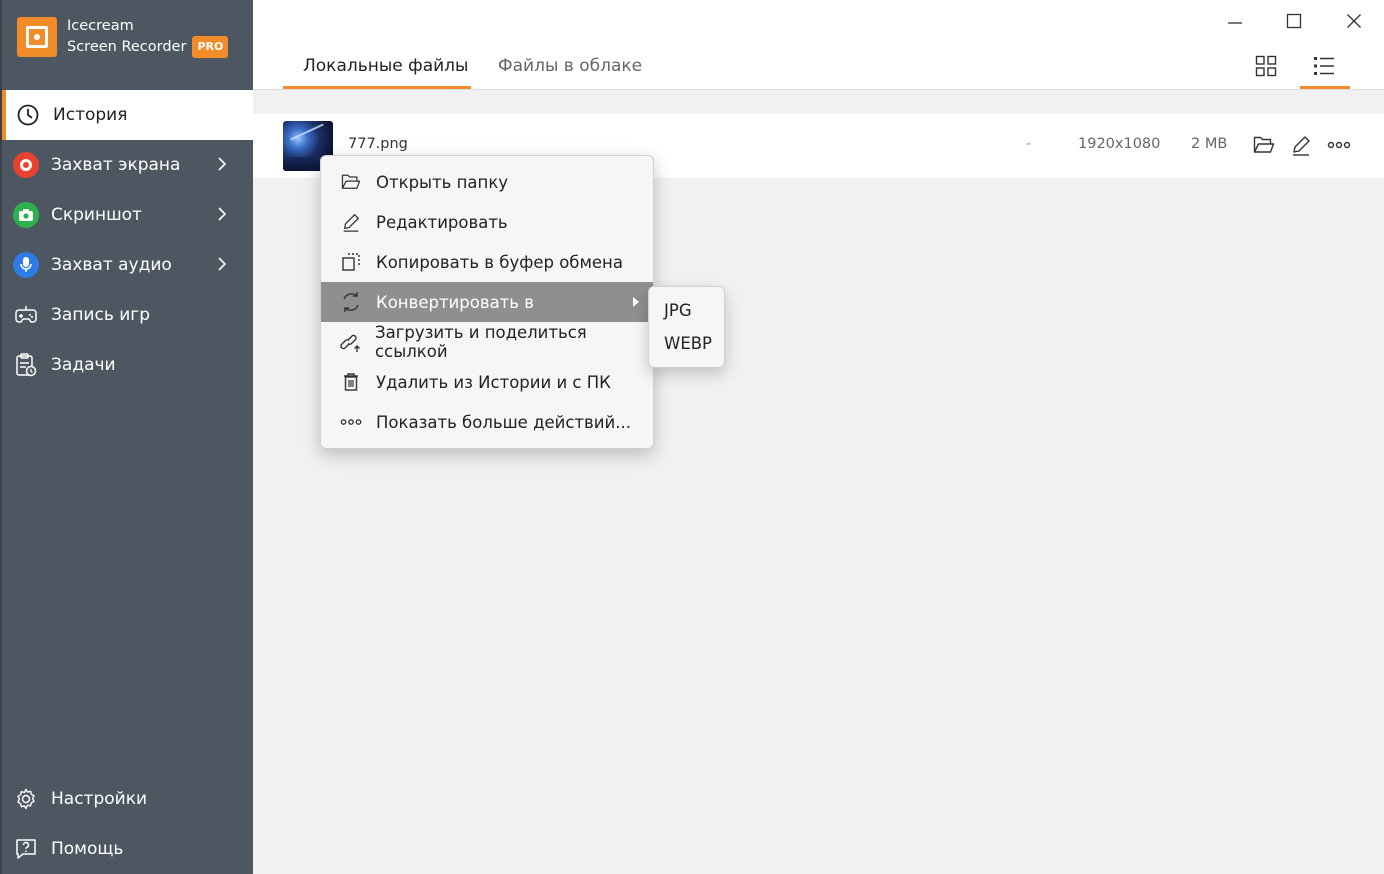 Image resolution: width=1384 pixels, height=874 pixels. Describe the element at coordinates (686, 343) in the screenshot. I see `submenu-item-webp: WEBP` at that location.